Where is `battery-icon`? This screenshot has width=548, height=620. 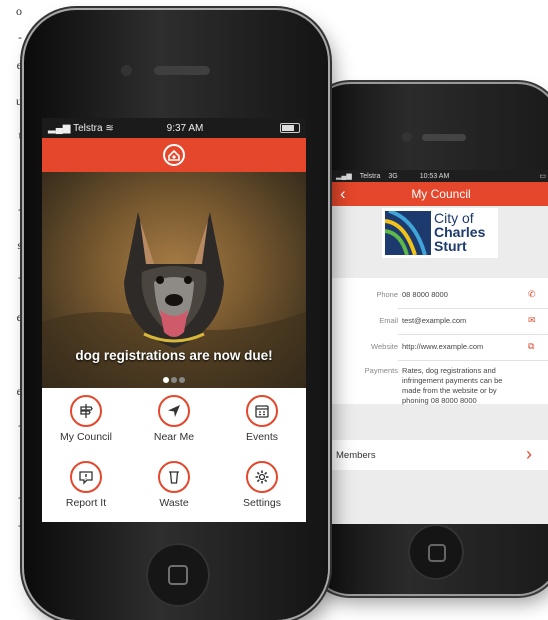
battery-icon is located at coordinates (290, 128).